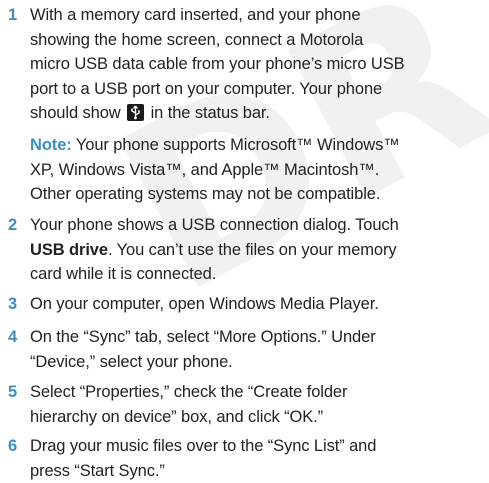  Describe the element at coordinates (258, 471) in the screenshot. I see `step-line: press “Start Sync.”` at that location.